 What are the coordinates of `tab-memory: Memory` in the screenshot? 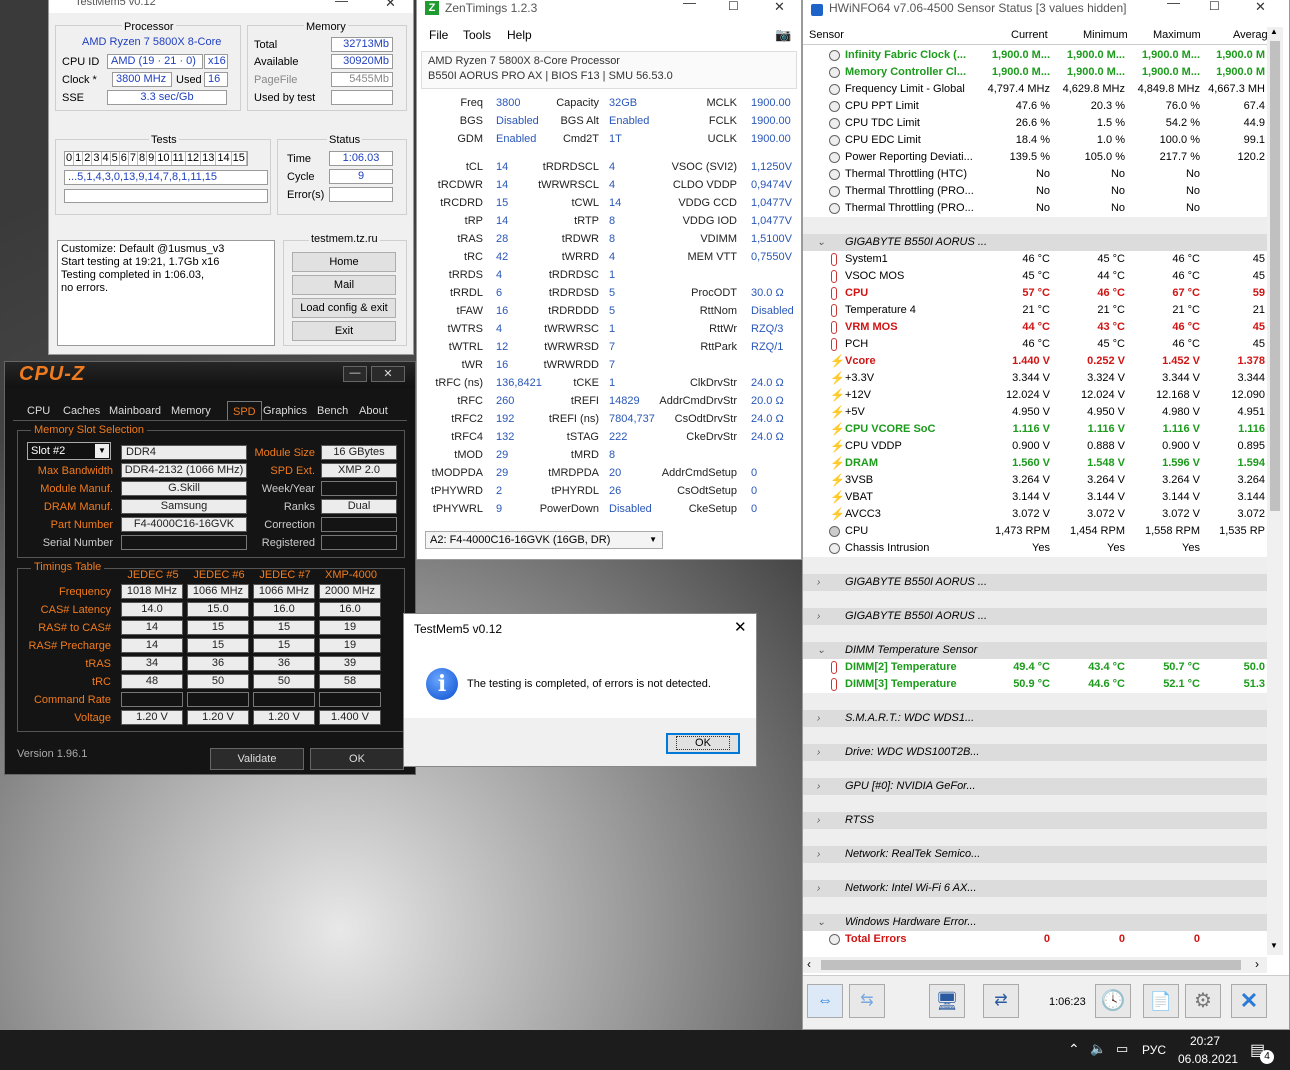 It's located at (191, 412).